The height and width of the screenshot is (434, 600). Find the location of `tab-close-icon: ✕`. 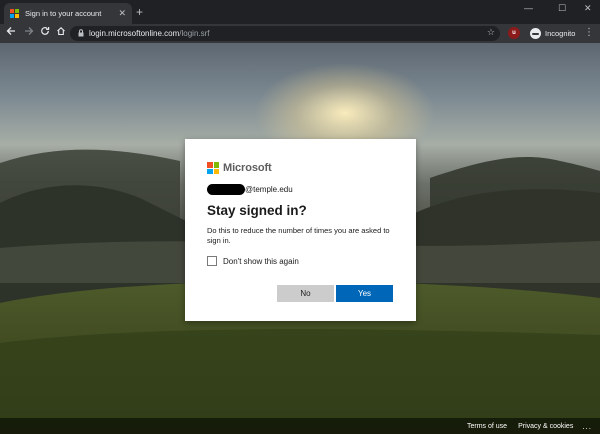

tab-close-icon: ✕ is located at coordinates (122, 13).